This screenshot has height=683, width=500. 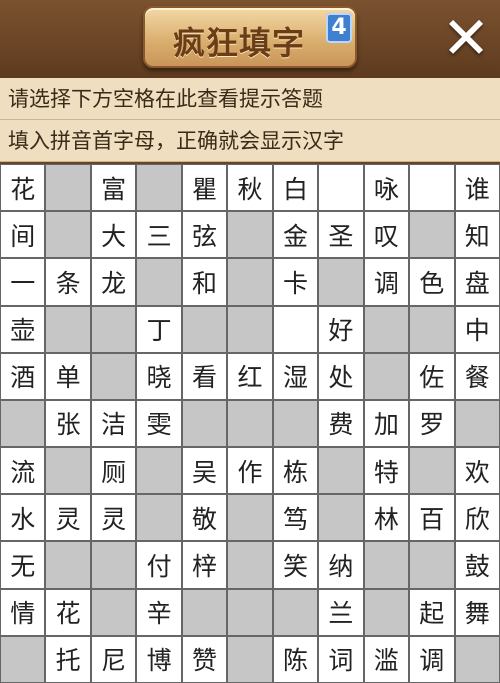 I want to click on letter-cell: 罗, so click(x=432, y=423).